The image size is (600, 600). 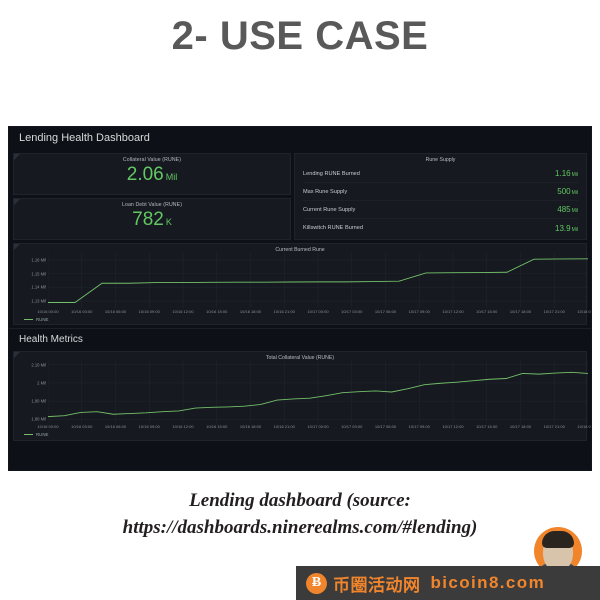 What do you see at coordinates (38, 401) in the screenshot?
I see `y-tick-label: 1.90 Mil` at bounding box center [38, 401].